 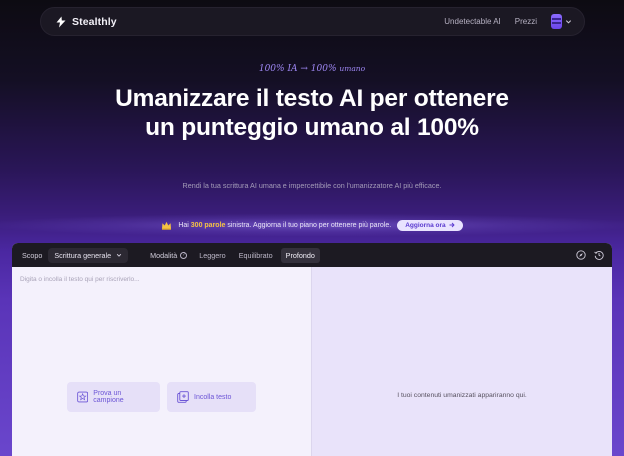 What do you see at coordinates (581, 255) in the screenshot?
I see `compass-icon` at bounding box center [581, 255].